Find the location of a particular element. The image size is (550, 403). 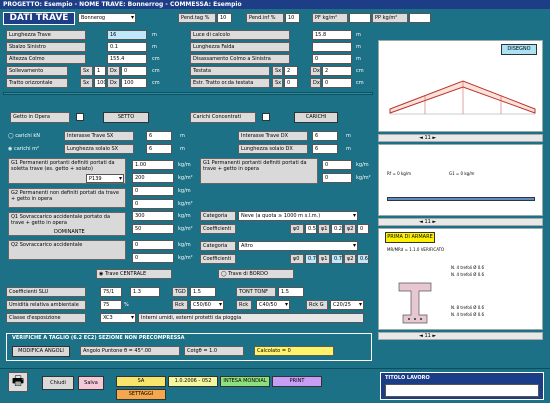

unit: cm is located at coordinates (360, 71).